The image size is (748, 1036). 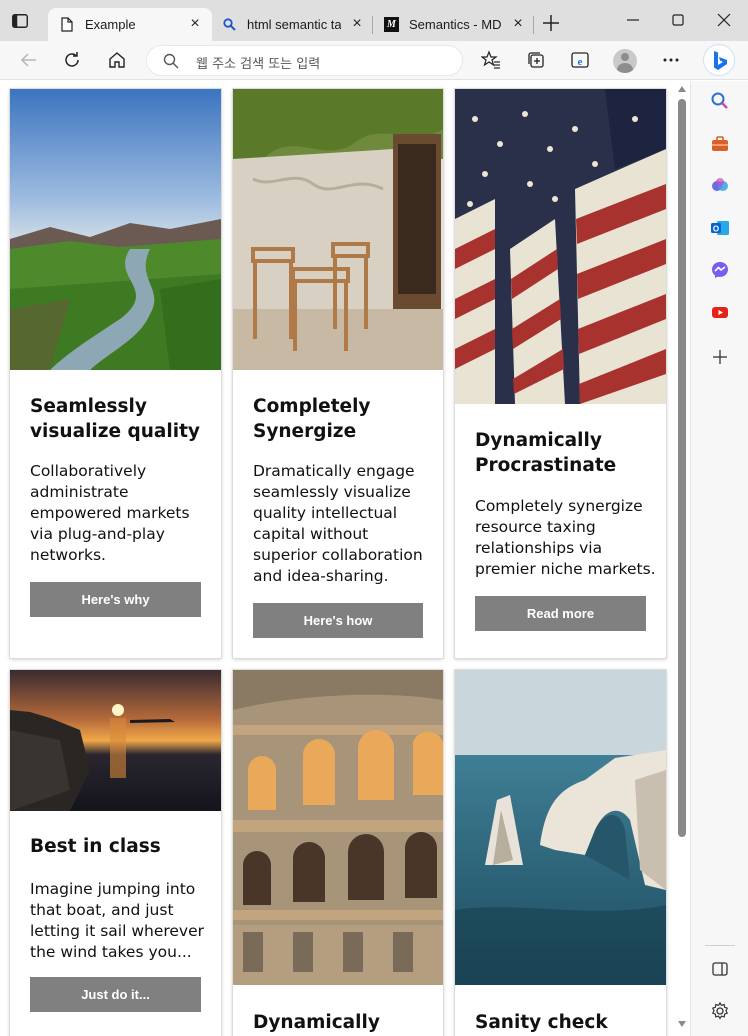 What do you see at coordinates (338, 620) in the screenshot?
I see `heres-how-button: Here's how` at bounding box center [338, 620].